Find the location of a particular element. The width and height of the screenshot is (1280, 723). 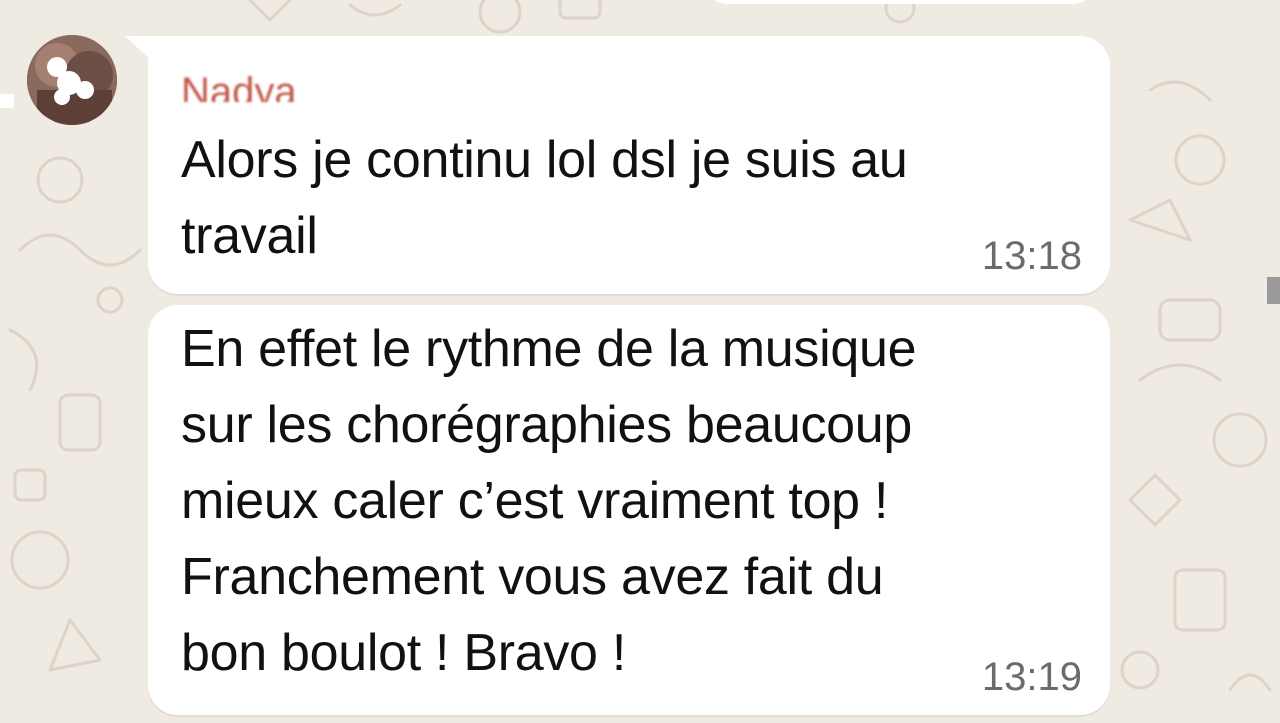

selection-indicator is located at coordinates (7, 101).